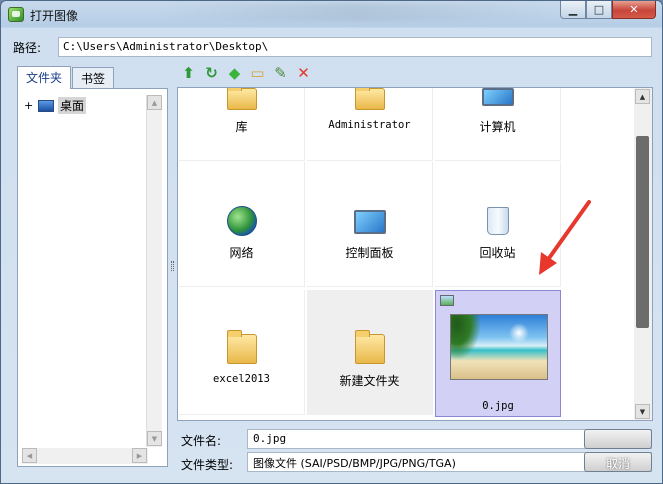  I want to click on path-label: 路径:, so click(27, 48).